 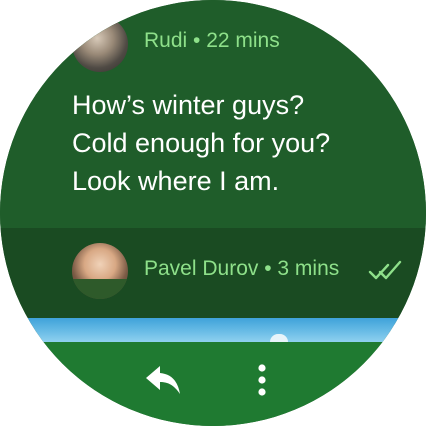 I want to click on sender-line-pavel: Pavel Durov • 3 mins, so click(x=242, y=268).